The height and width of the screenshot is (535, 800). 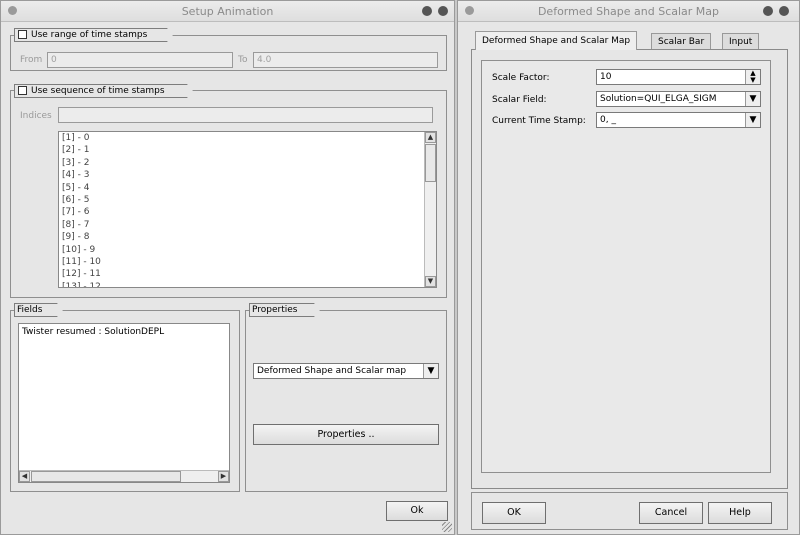 What do you see at coordinates (22, 34) in the screenshot?
I see `range-checkbox` at bounding box center [22, 34].